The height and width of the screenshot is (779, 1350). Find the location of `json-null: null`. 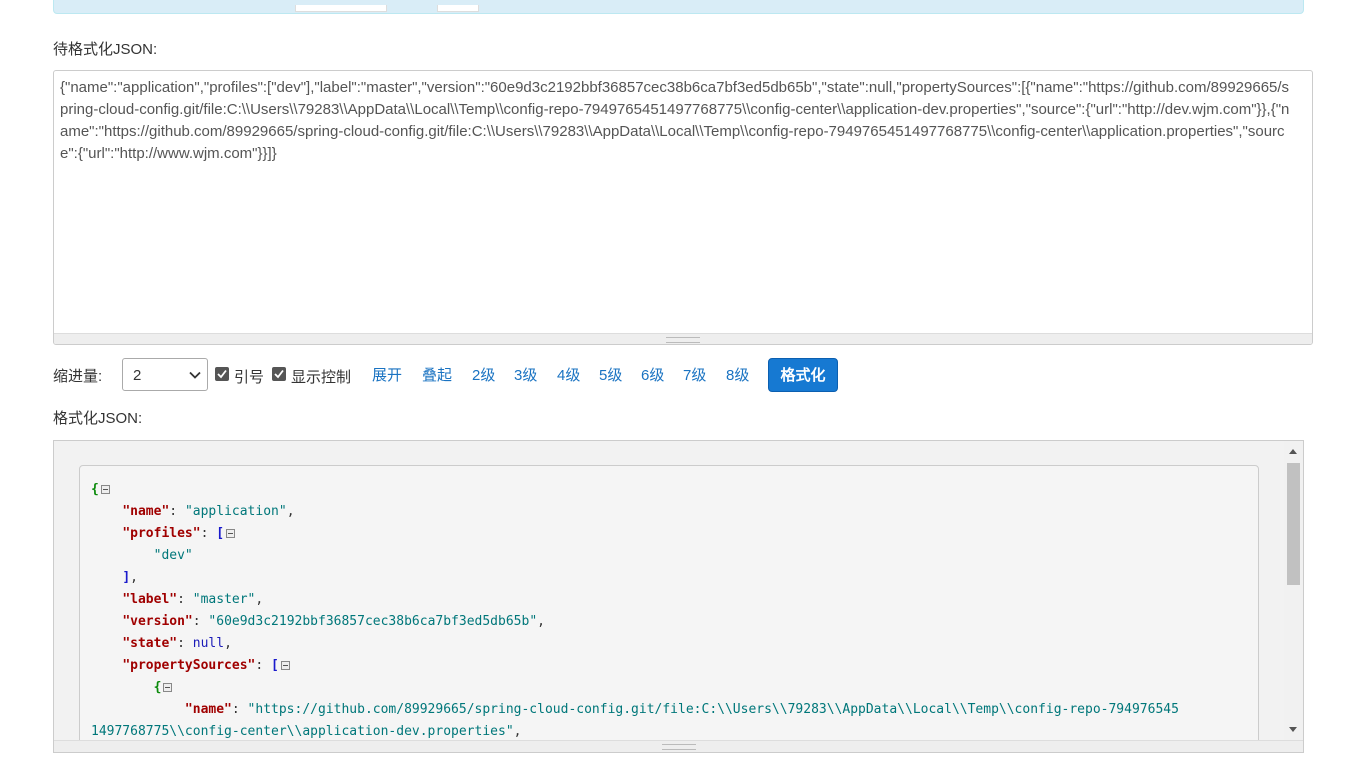

json-null: null is located at coordinates (208, 643).